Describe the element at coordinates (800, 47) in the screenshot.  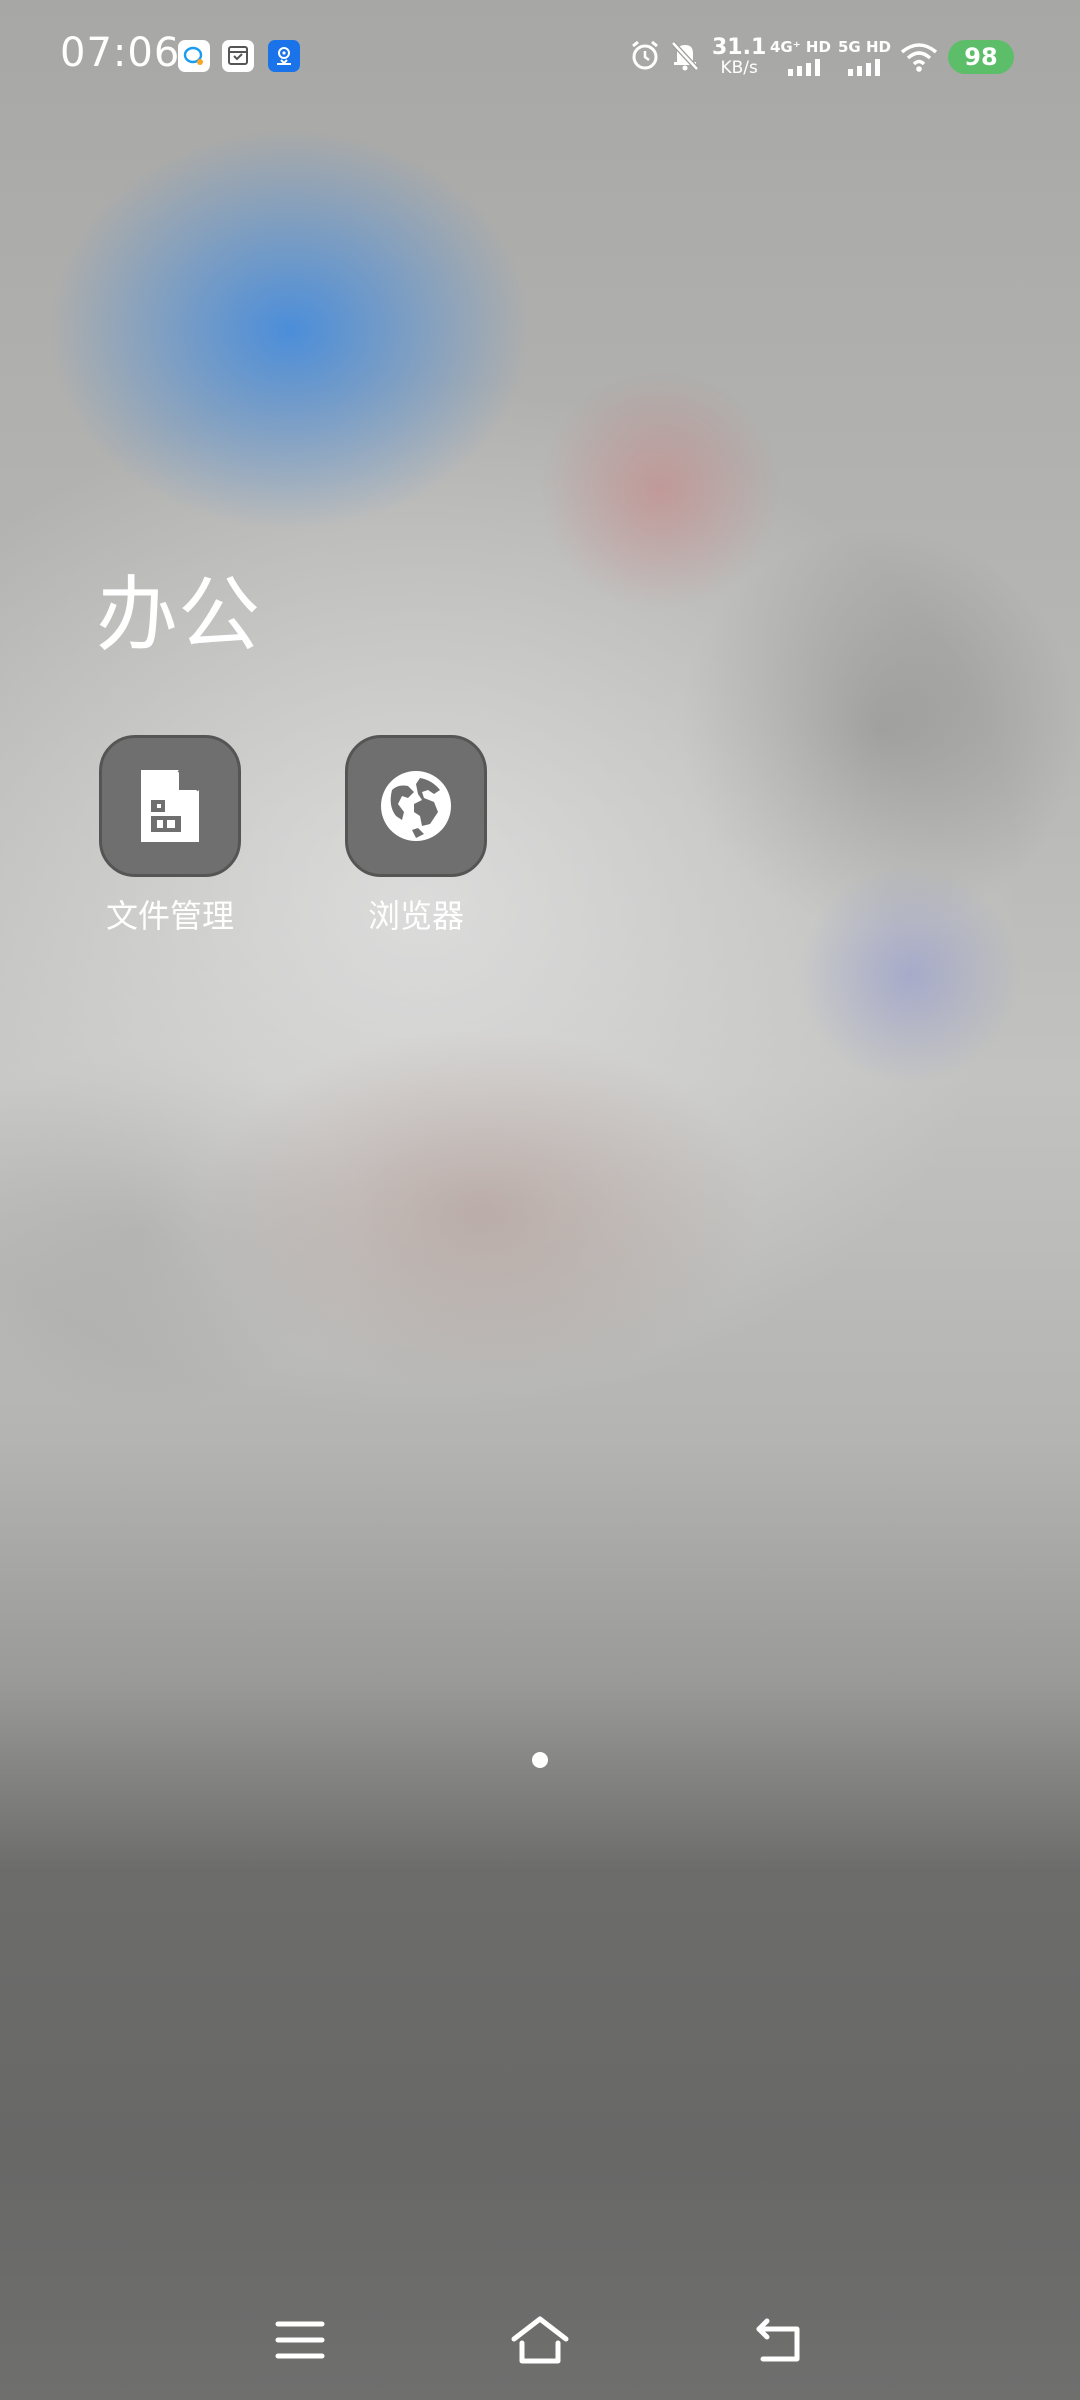
I see `sim1-label: 4G⁺ HD` at that location.